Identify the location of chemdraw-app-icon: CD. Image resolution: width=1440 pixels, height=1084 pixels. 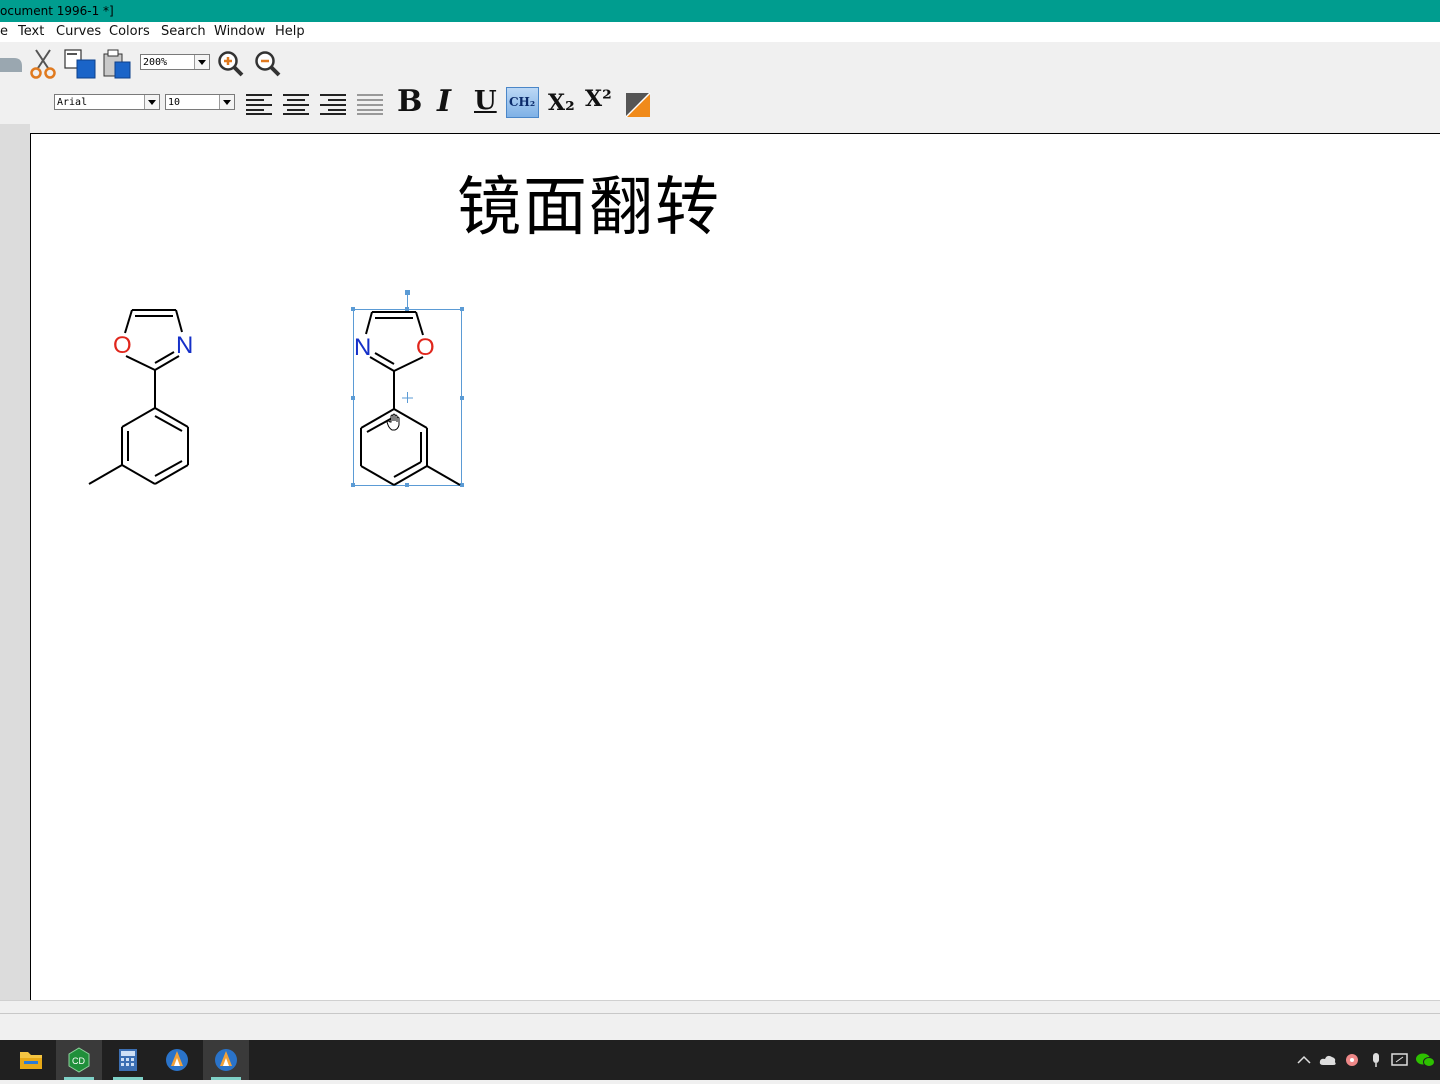
(79, 1060).